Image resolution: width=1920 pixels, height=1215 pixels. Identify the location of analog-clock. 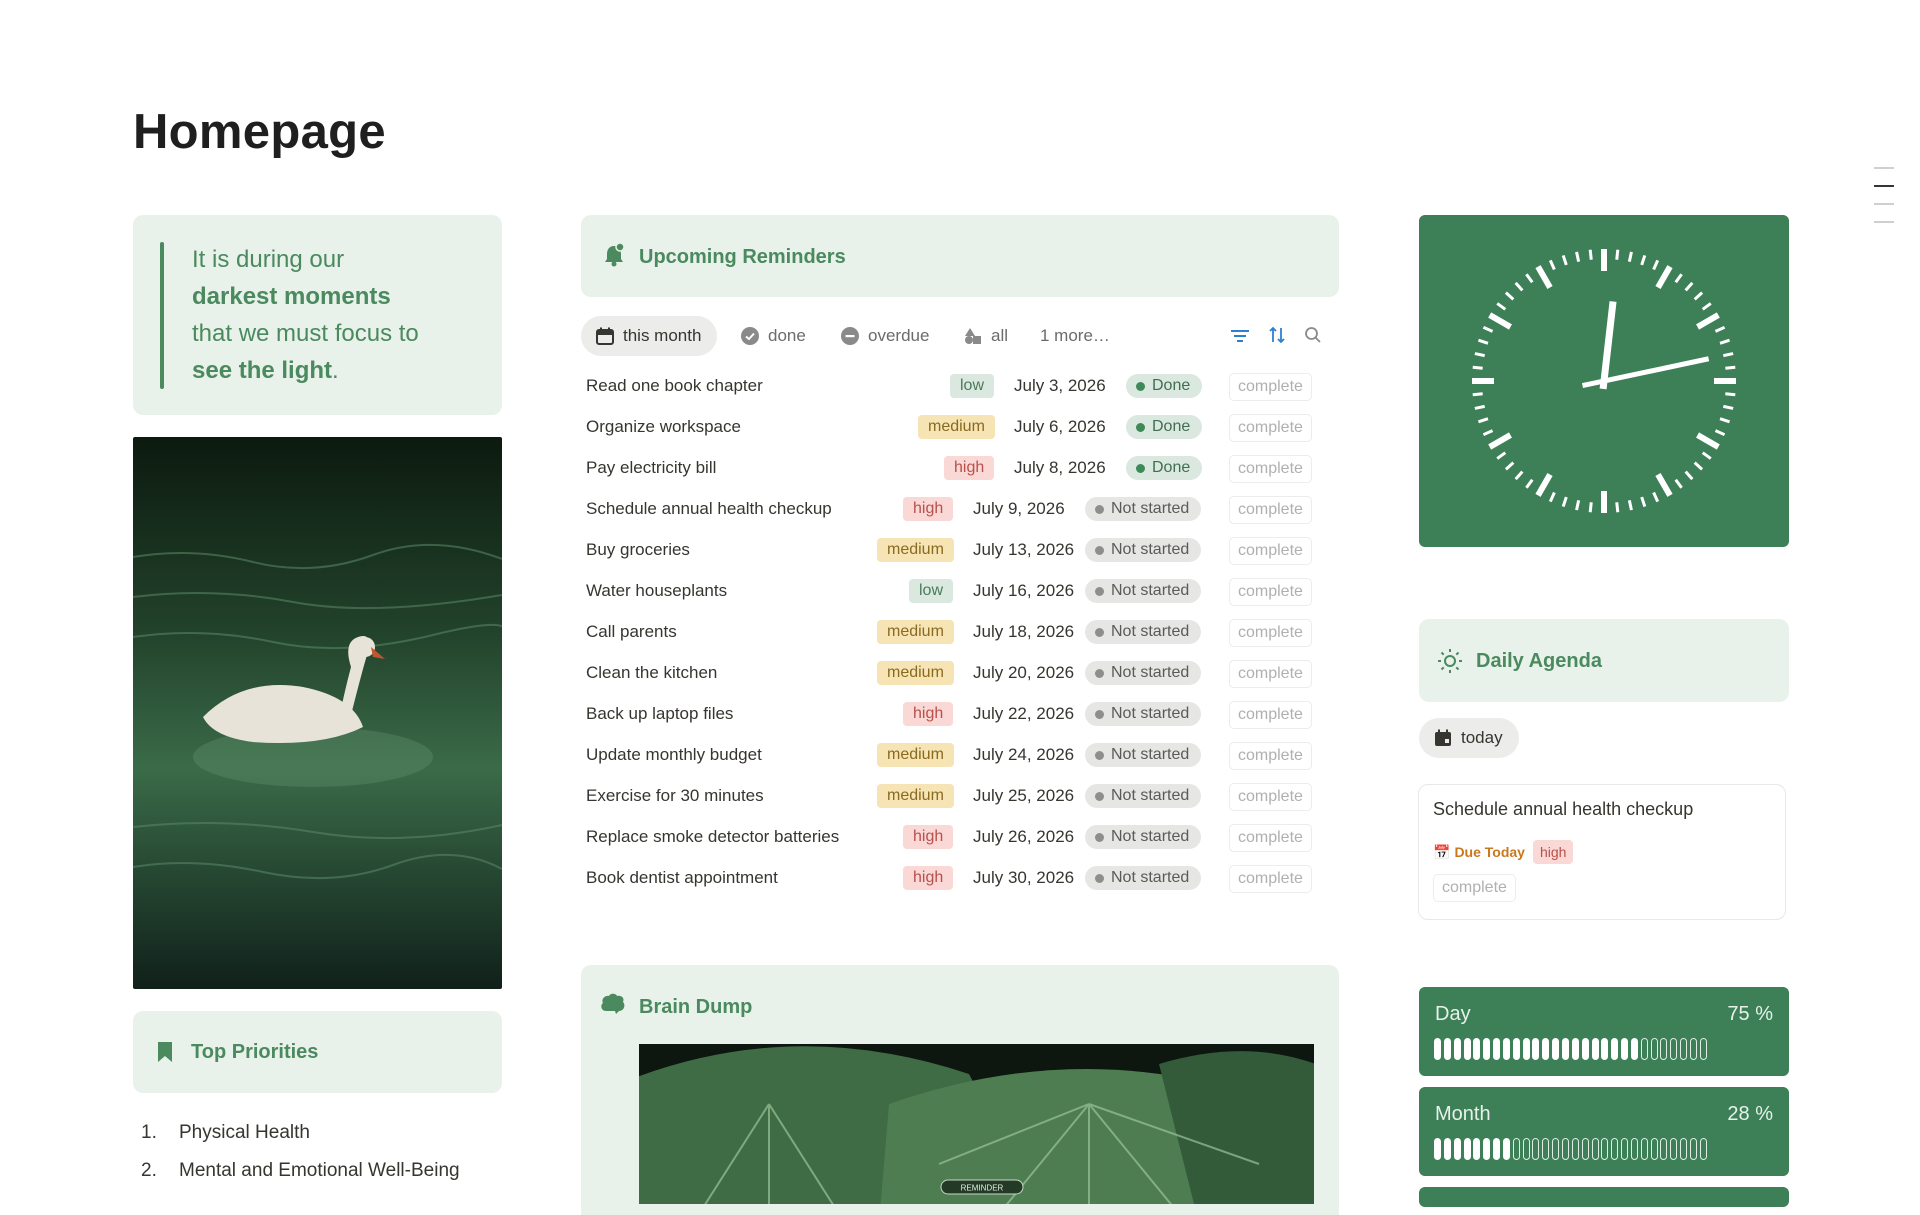
(1604, 381).